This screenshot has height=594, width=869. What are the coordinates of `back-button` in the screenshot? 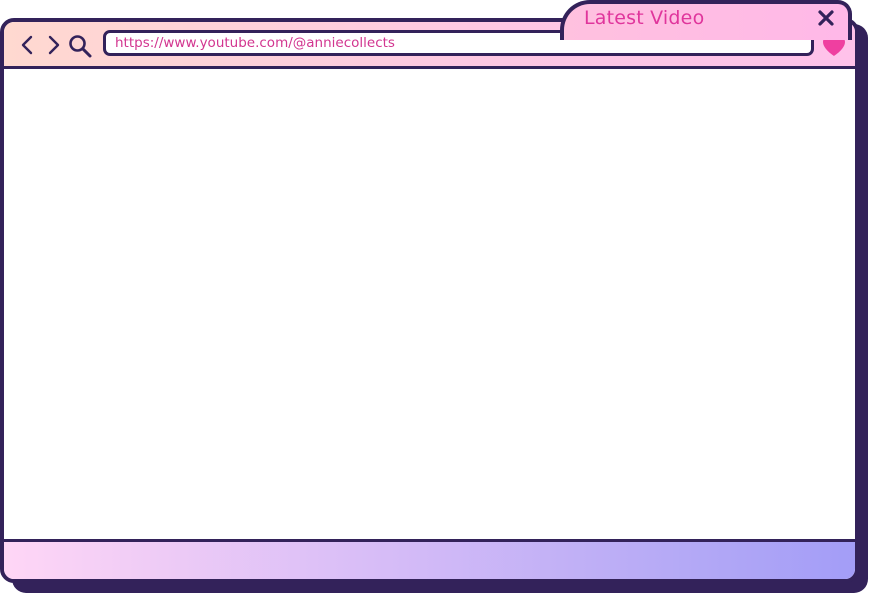 It's located at (28, 45).